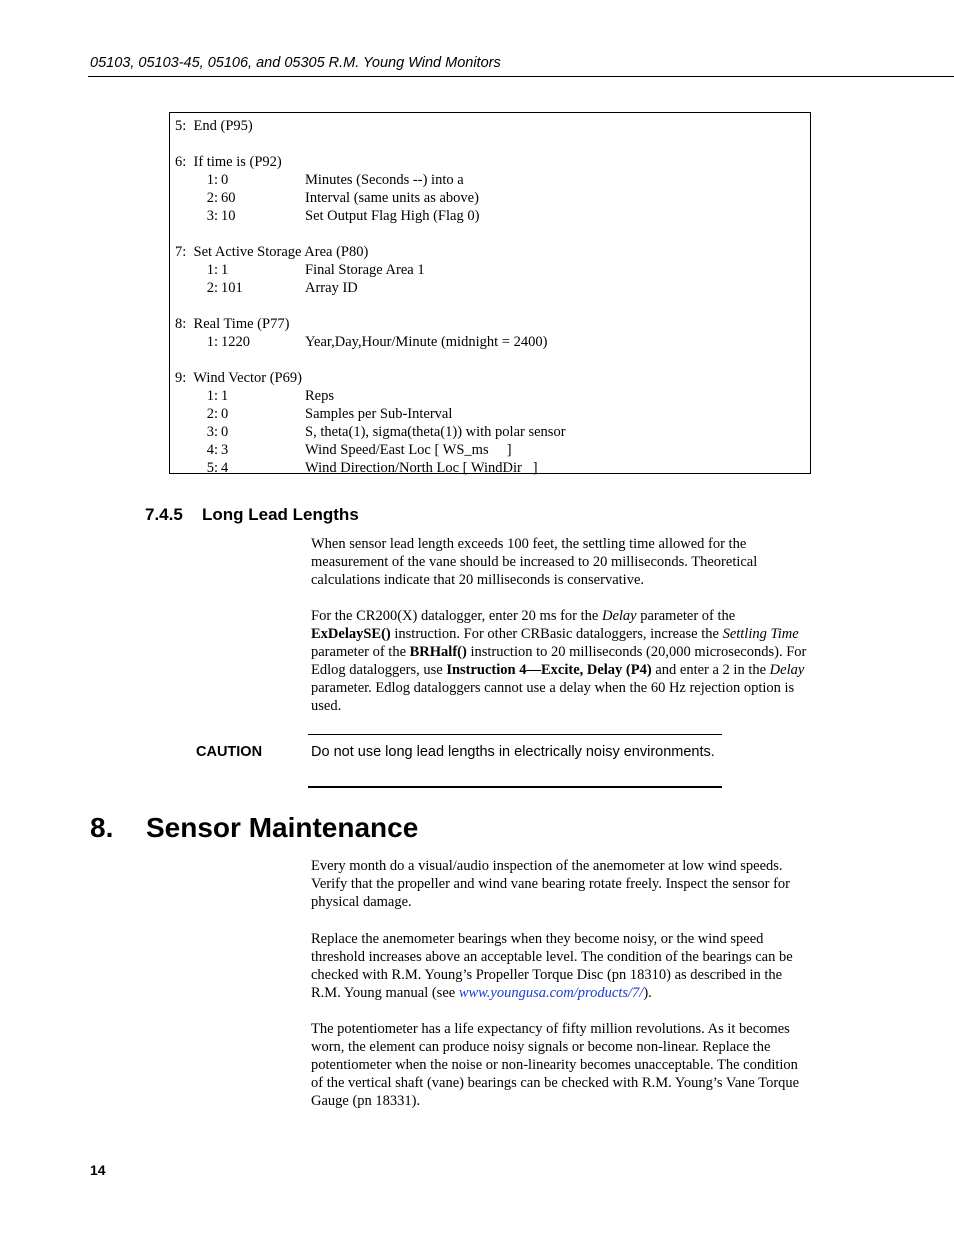  I want to click on param-description: Array ID, so click(331, 288).